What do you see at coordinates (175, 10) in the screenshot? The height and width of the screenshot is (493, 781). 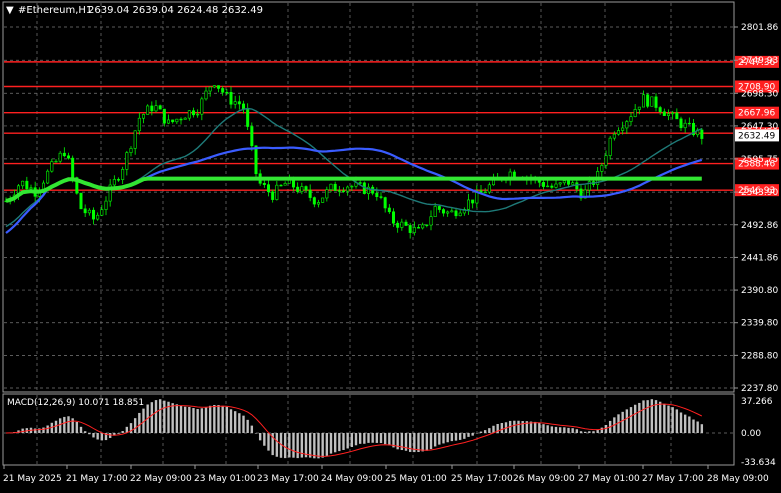 I see `ohlc-readout: 2639.04 2639.04 2624.48 2632.49` at bounding box center [175, 10].